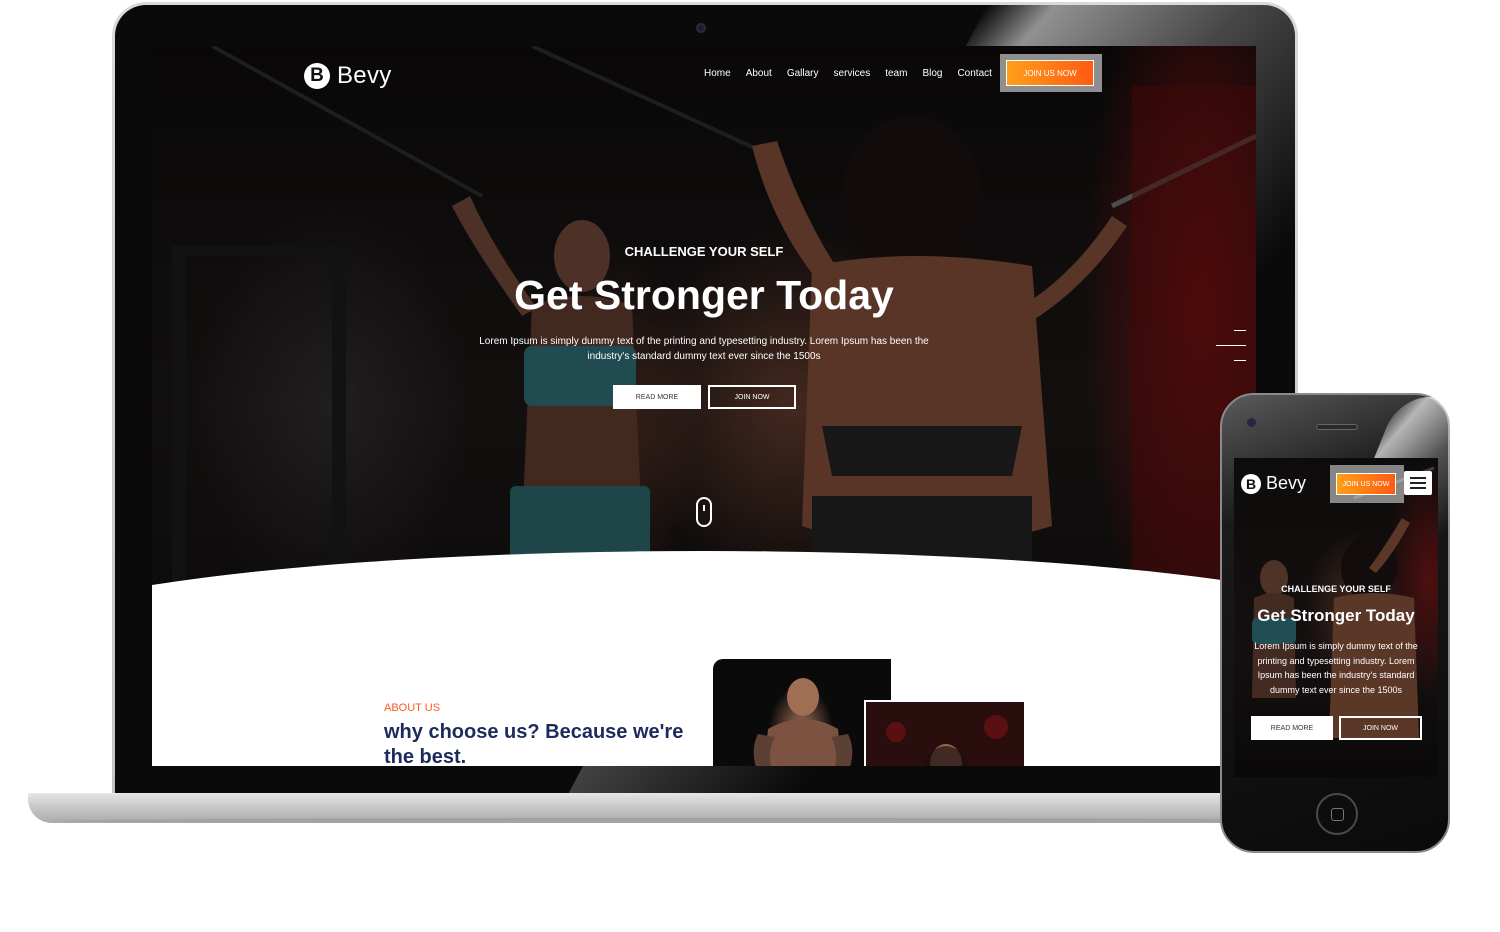  What do you see at coordinates (1251, 422) in the screenshot?
I see `phone-camera-icon` at bounding box center [1251, 422].